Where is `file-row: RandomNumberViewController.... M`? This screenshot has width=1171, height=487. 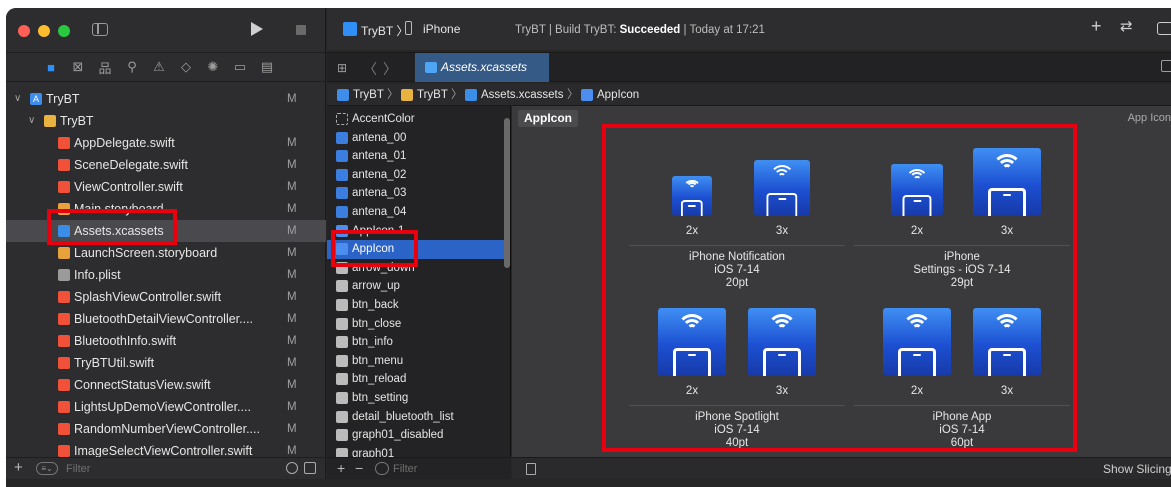 file-row: RandomNumberViewController.... M is located at coordinates (166, 429).